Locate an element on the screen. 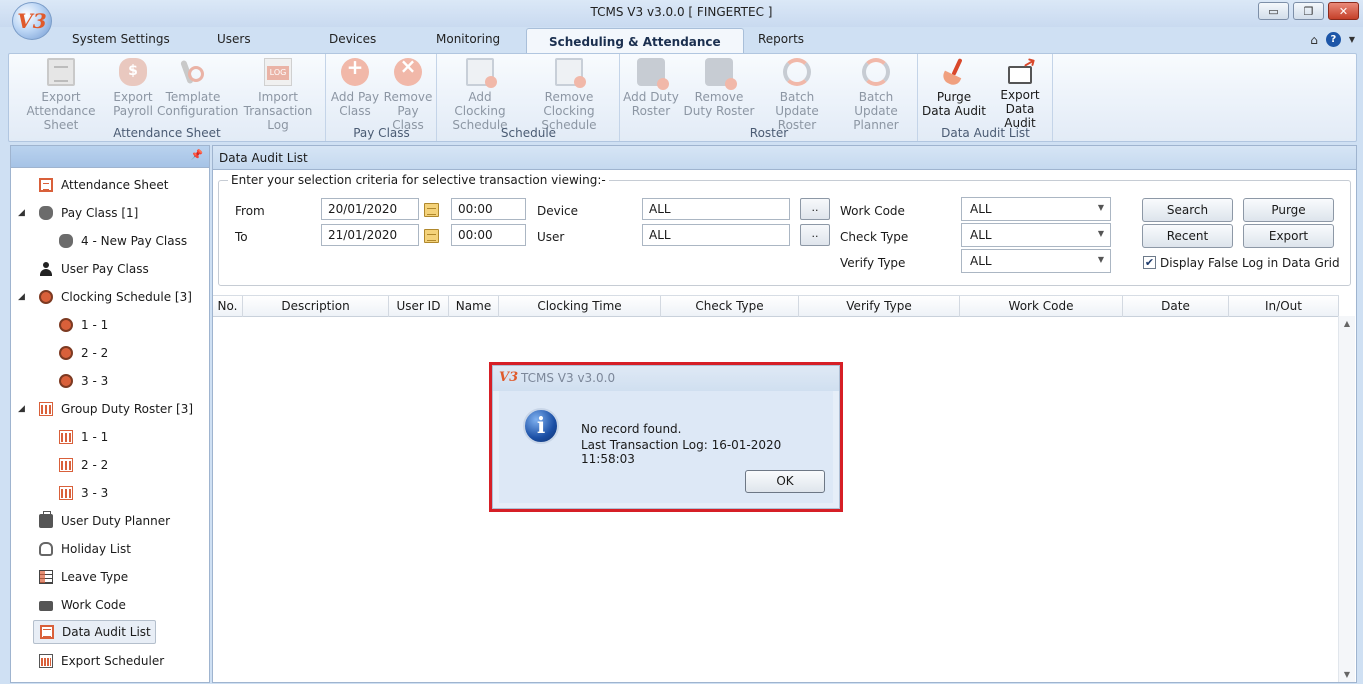 The width and height of the screenshot is (1363, 684). check-type-select: ALL ▼ is located at coordinates (1036, 235).